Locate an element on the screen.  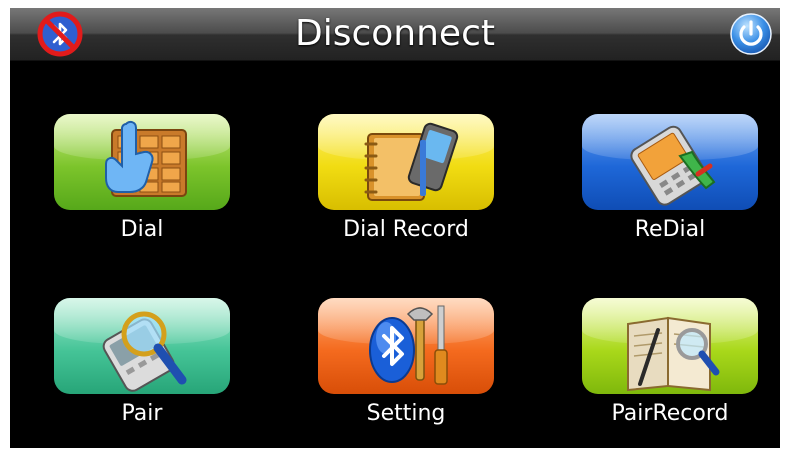
power-icon is located at coordinates (751, 34).